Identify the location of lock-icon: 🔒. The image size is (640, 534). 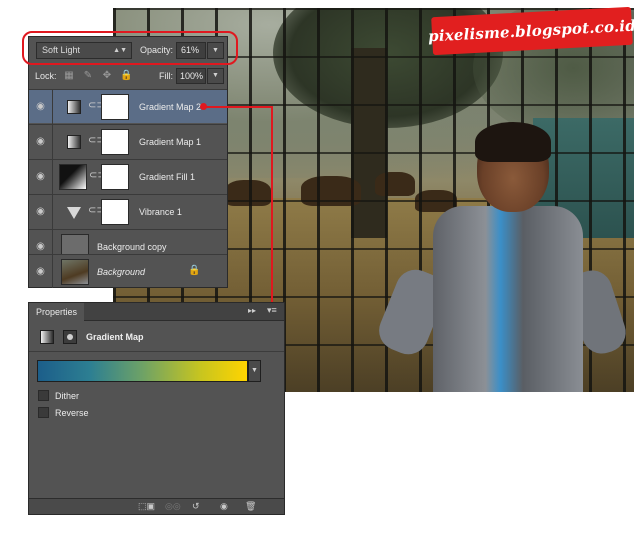
(194, 270).